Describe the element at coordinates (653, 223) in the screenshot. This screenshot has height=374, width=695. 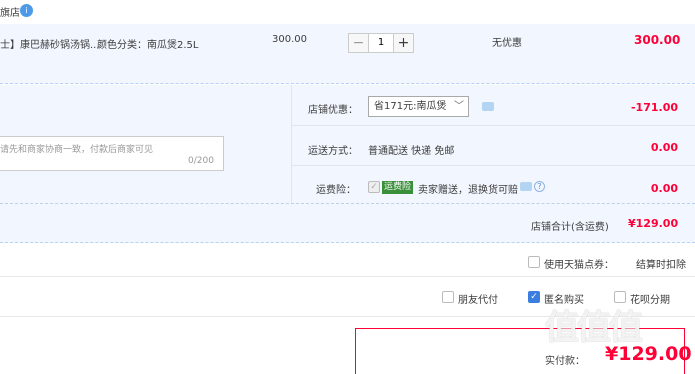
I see `shop-total-amount: ¥129.00` at that location.